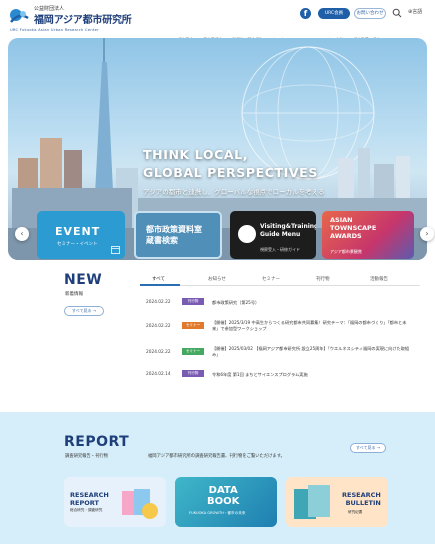  I want to click on calendar-icon, so click(115, 250).